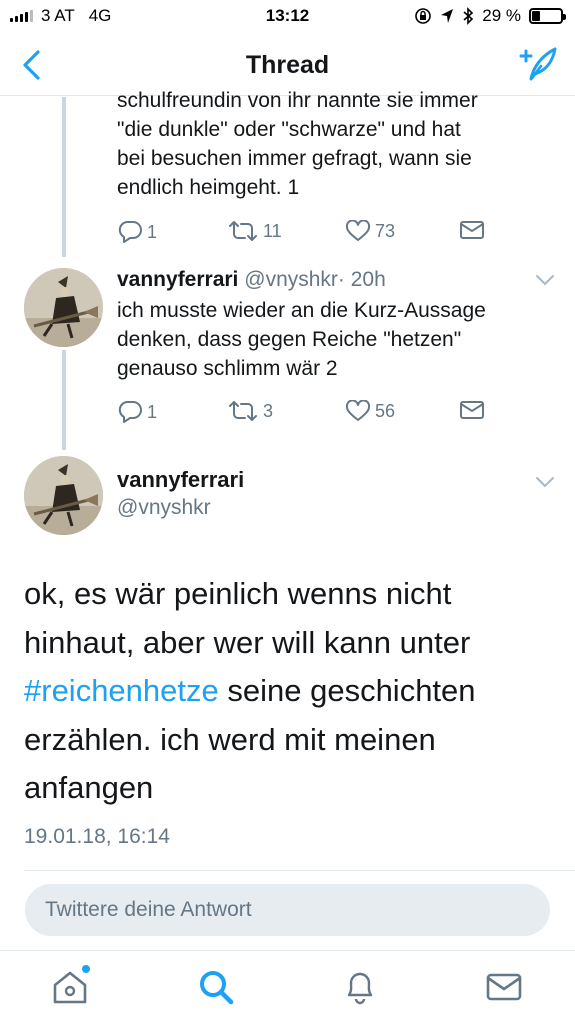 The height and width of the screenshot is (1024, 575). Describe the element at coordinates (299, 870) in the screenshot. I see `divider` at that location.